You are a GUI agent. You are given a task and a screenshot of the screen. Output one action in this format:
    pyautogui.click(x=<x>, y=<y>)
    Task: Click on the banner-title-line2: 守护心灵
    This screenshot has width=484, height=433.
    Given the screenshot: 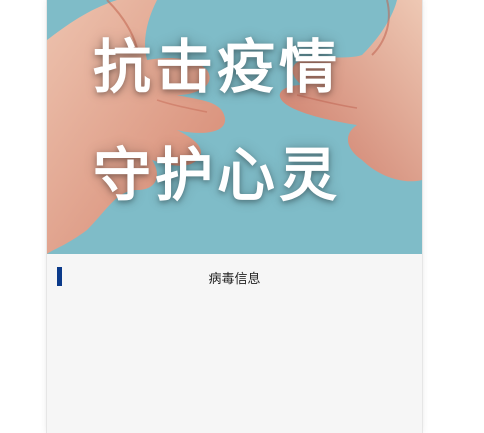 What is the action you would take?
    pyautogui.click(x=217, y=175)
    